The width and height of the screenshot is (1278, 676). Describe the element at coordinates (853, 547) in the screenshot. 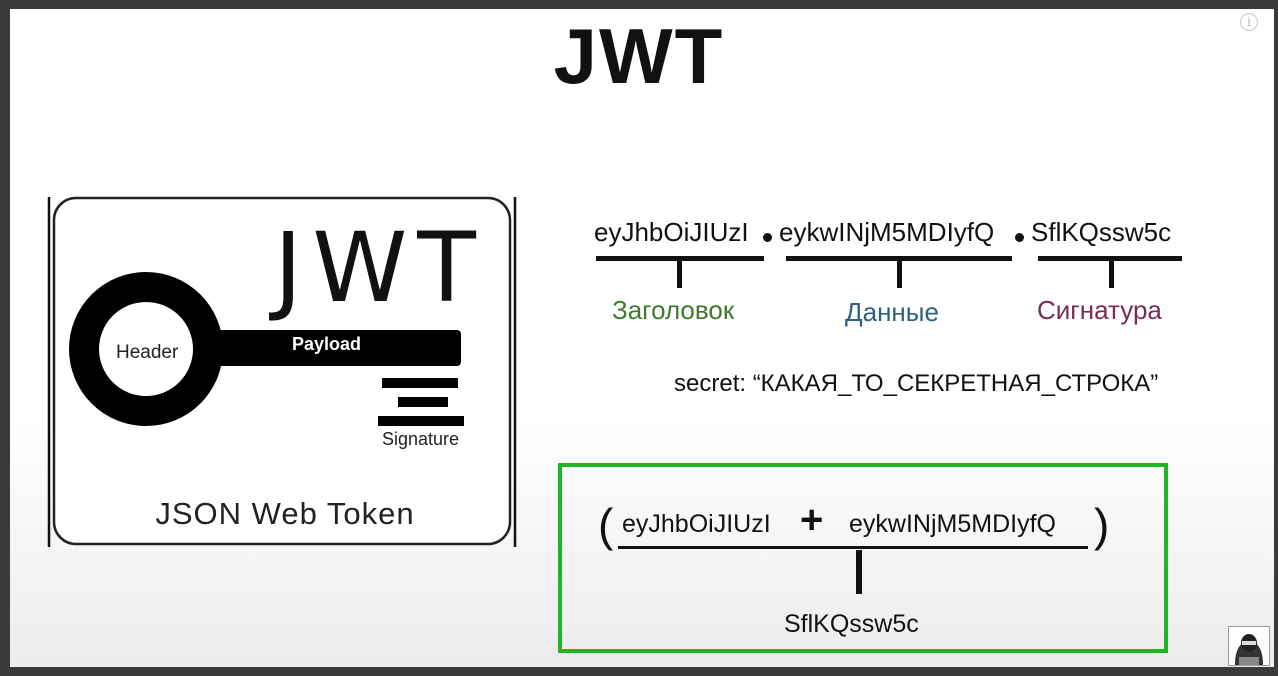

I see `formula-underline` at that location.